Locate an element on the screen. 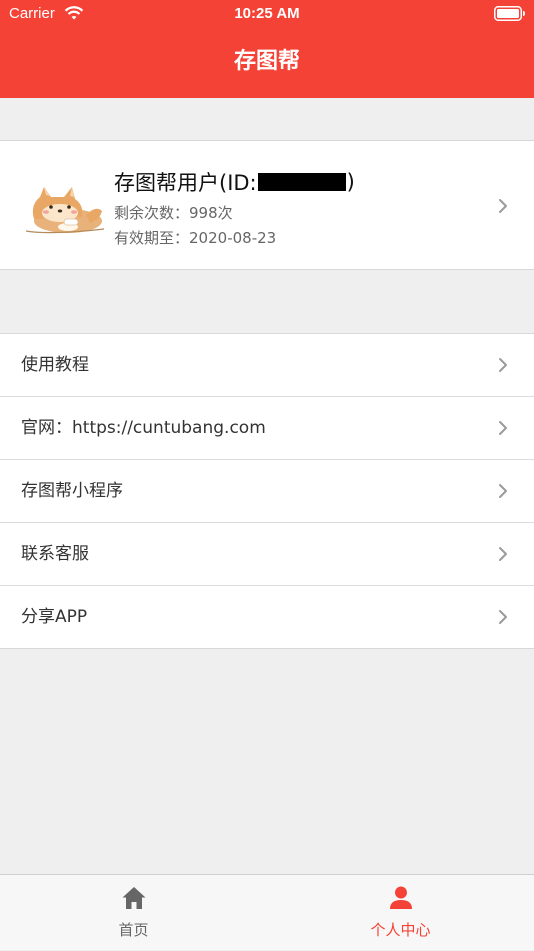 This screenshot has width=534, height=951. menu-item-label: 分享APP is located at coordinates (54, 617).